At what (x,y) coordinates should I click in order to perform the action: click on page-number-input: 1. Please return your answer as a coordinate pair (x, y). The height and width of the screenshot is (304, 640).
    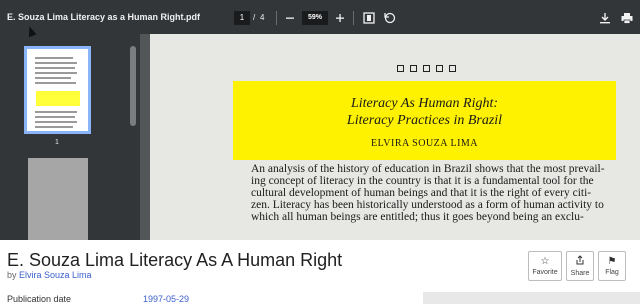
    Looking at the image, I should click on (242, 18).